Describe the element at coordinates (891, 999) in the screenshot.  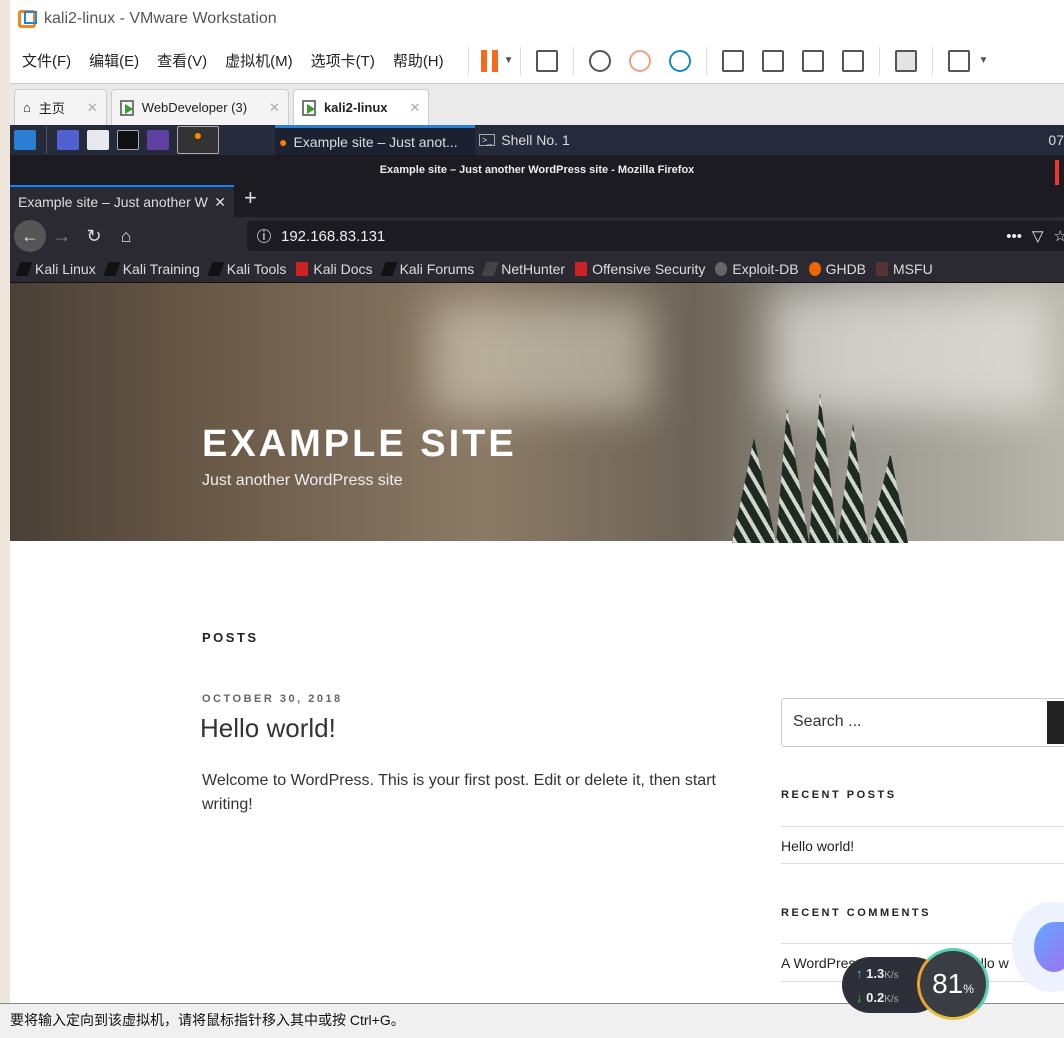
I see `speed-unit: K/s` at that location.